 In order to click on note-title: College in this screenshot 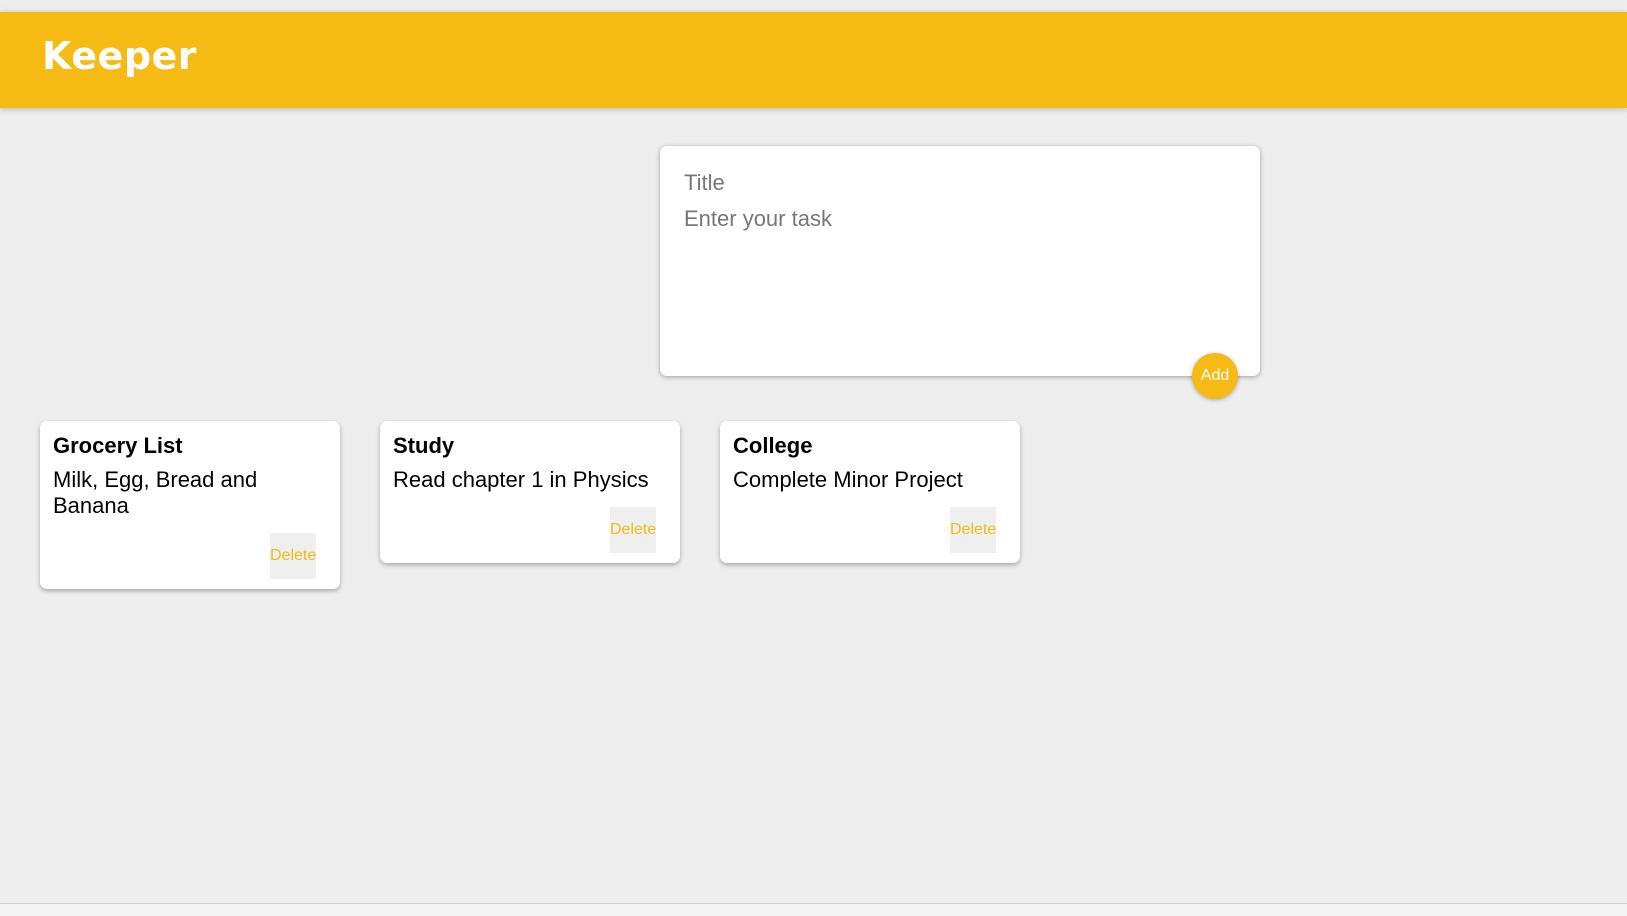, I will do `click(773, 445)`.